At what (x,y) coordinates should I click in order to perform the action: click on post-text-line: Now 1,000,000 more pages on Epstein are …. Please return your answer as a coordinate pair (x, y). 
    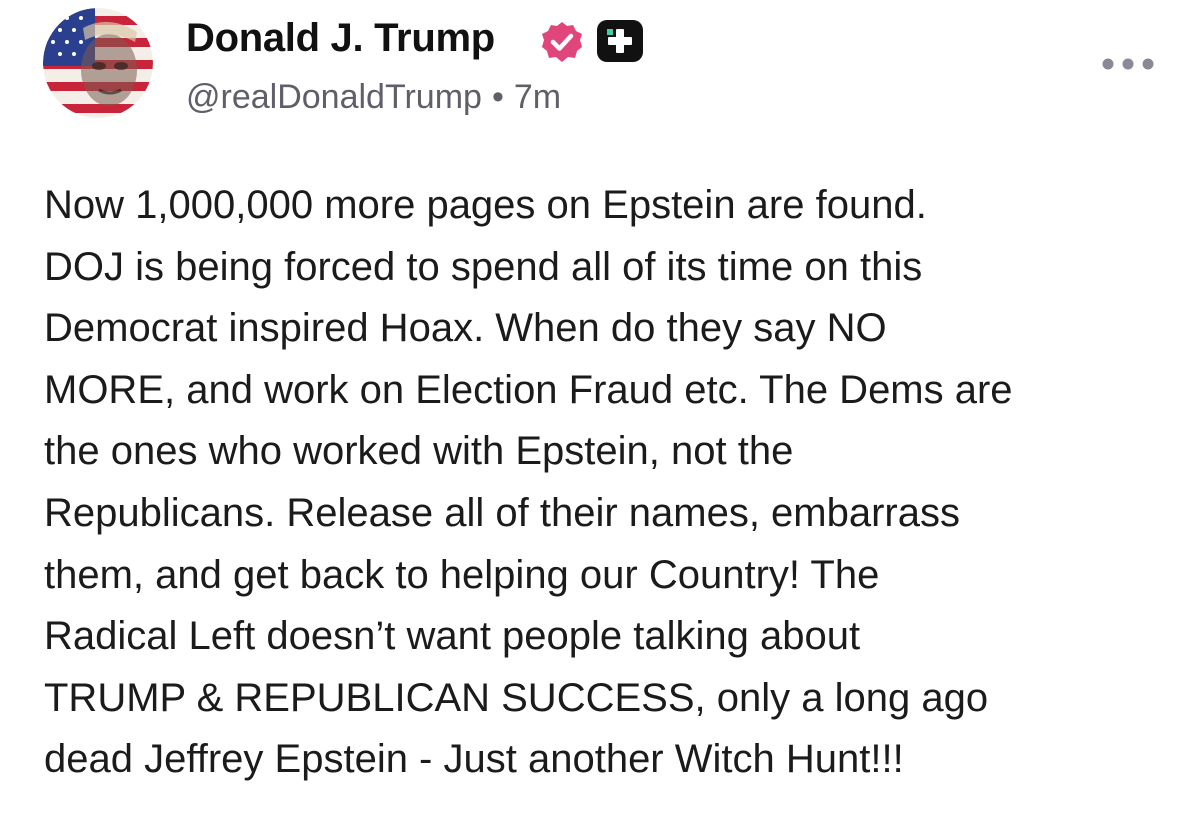
    Looking at the image, I should click on (485, 205).